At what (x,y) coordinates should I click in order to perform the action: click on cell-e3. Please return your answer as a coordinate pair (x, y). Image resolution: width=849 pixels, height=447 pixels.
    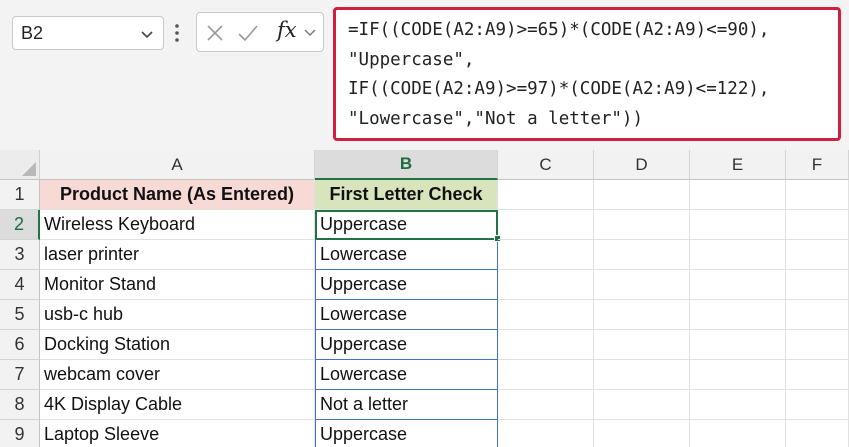
    Looking at the image, I should click on (738, 255).